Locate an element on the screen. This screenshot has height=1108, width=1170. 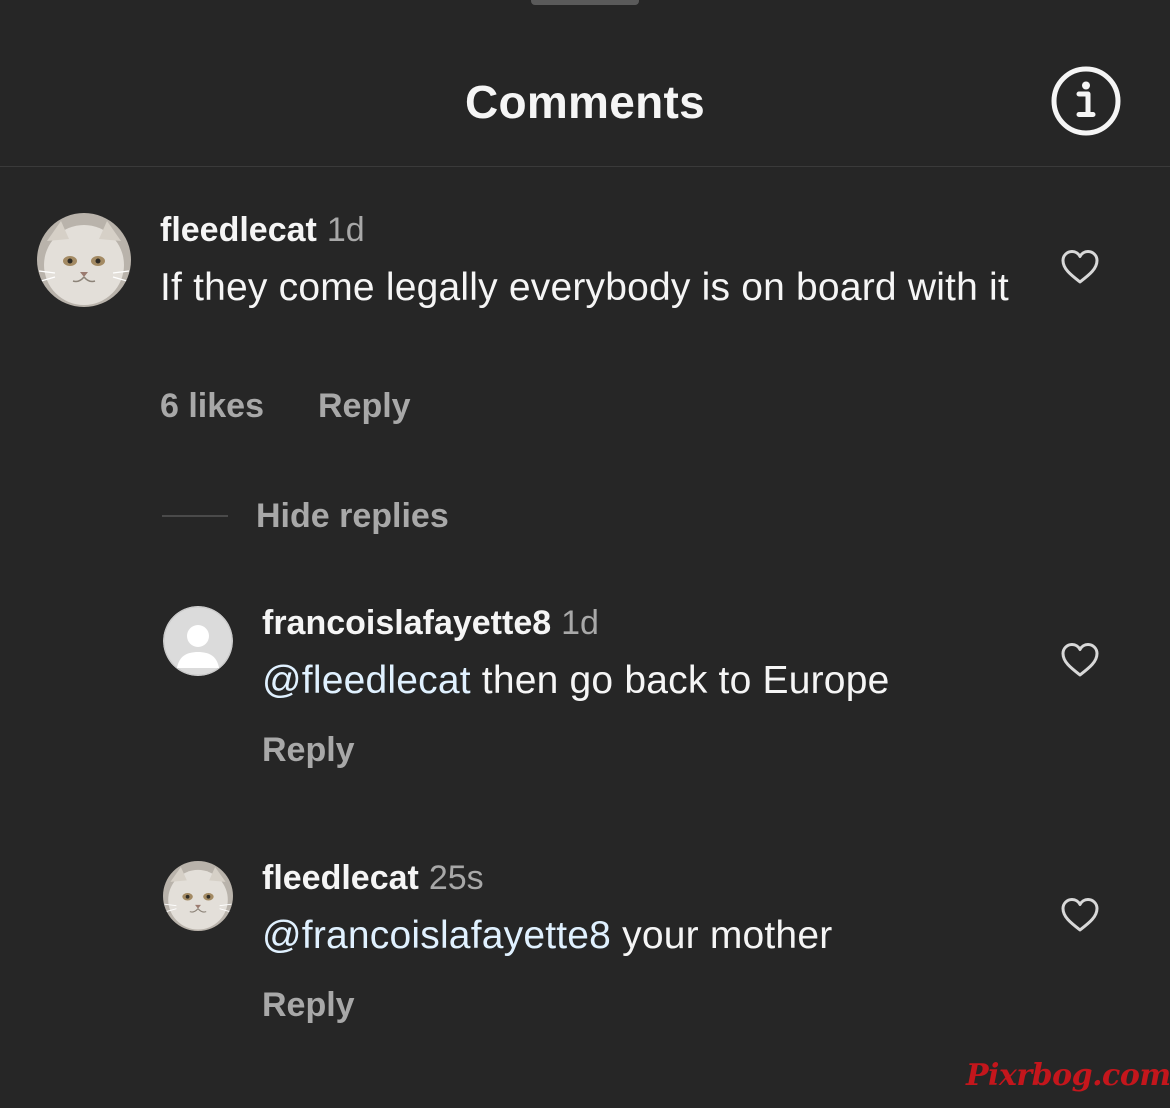
username: francoislafayette8 is located at coordinates (406, 623).